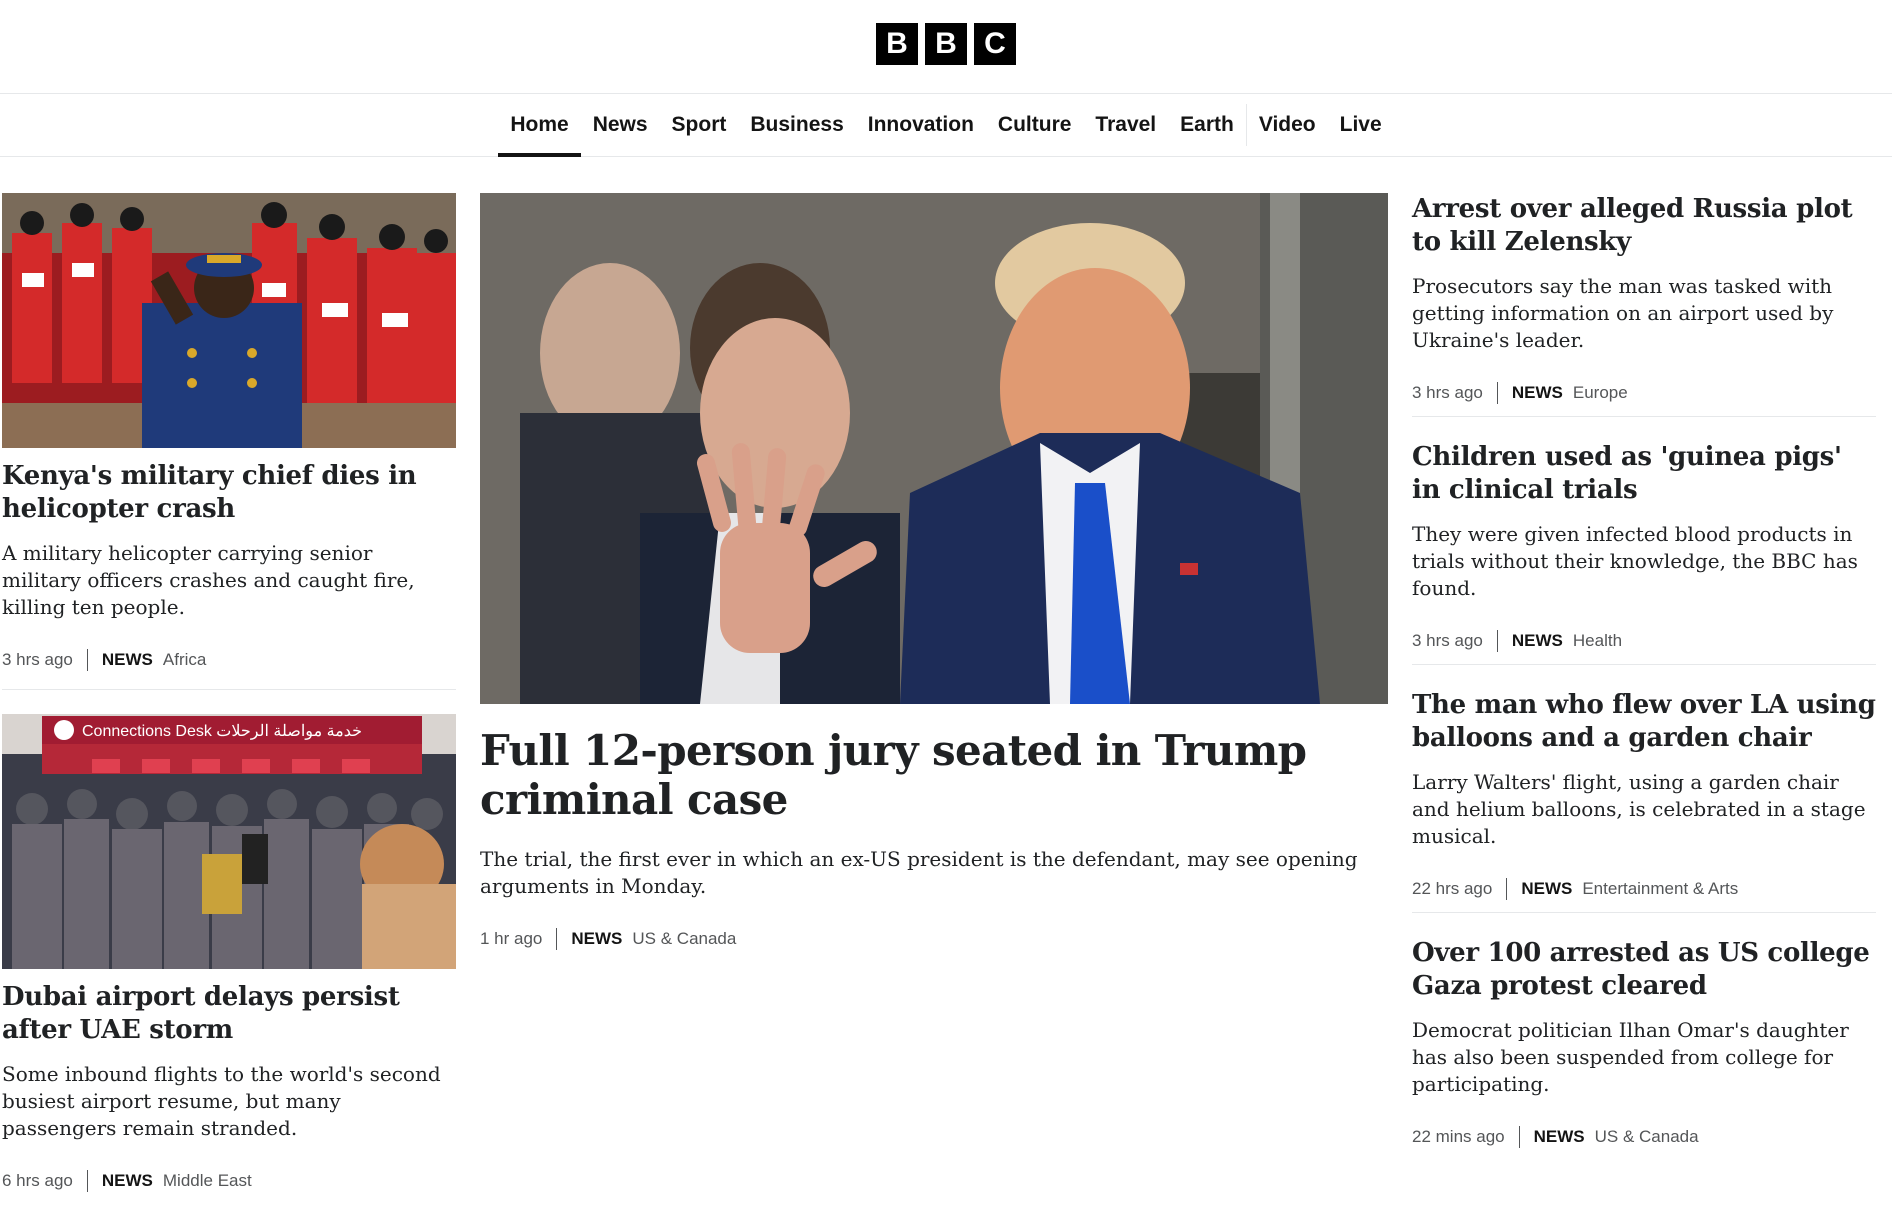 The height and width of the screenshot is (1216, 1892). Describe the element at coordinates (1644, 641) in the screenshot. I see `story-meta: 3 hrs ago NEWS Health` at that location.